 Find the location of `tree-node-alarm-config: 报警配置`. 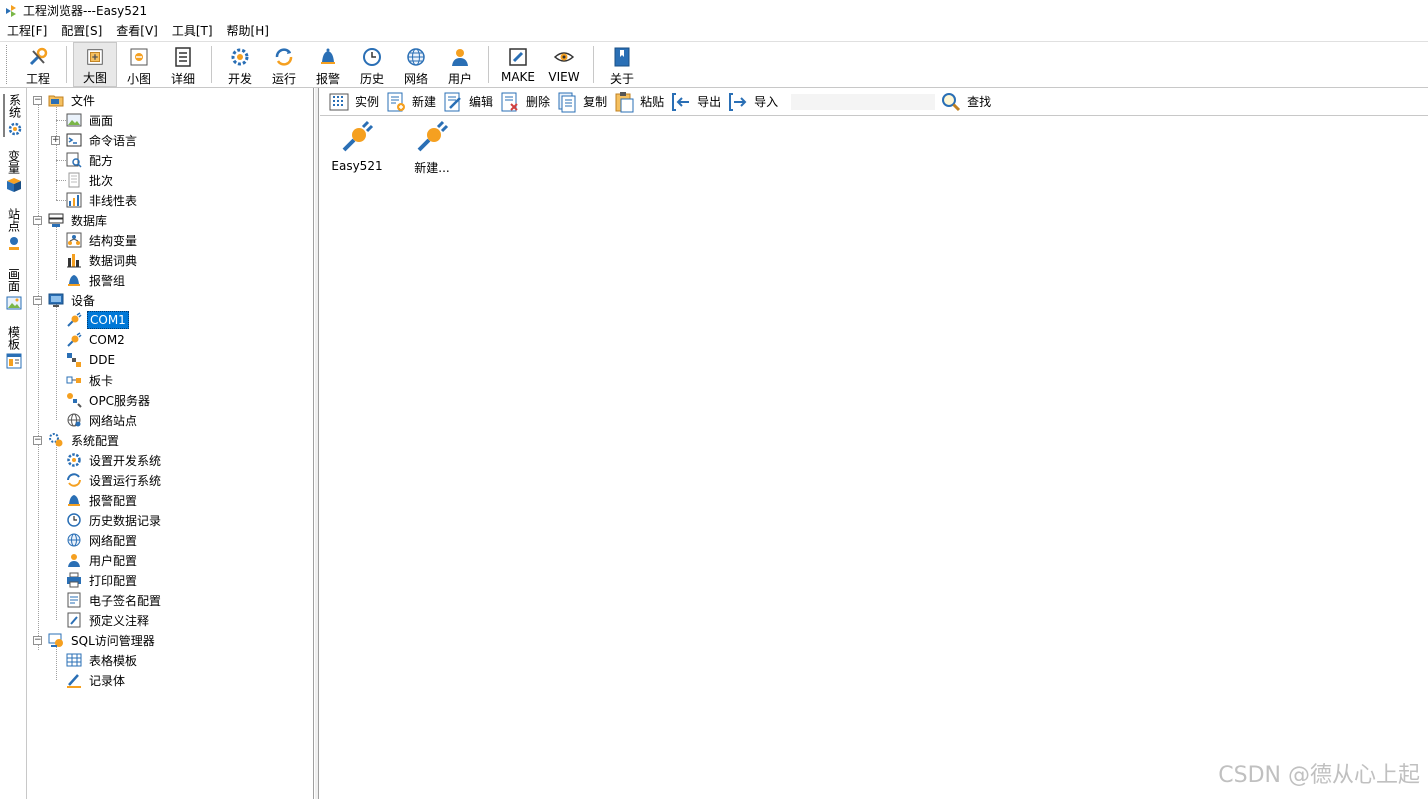

tree-node-alarm-config: 报警配置 is located at coordinates (102, 500).